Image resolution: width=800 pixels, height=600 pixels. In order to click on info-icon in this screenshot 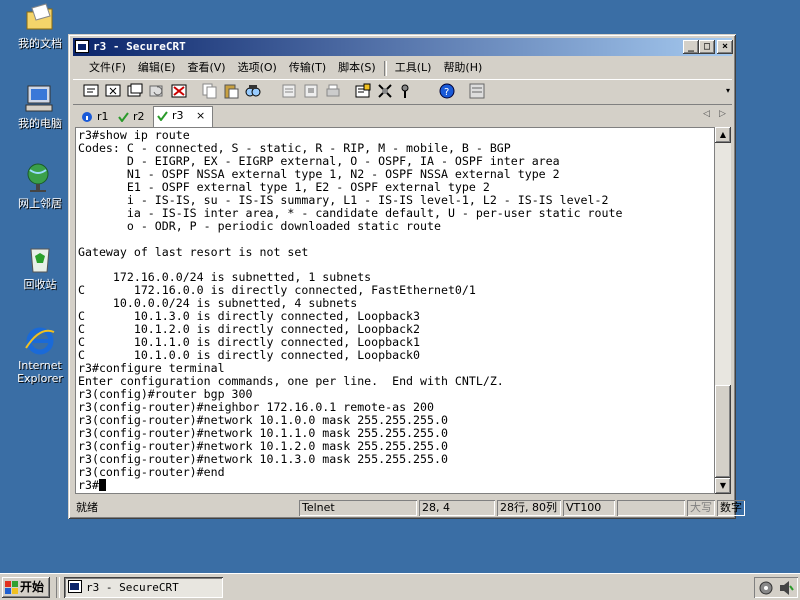, I will do `click(87, 117)`.